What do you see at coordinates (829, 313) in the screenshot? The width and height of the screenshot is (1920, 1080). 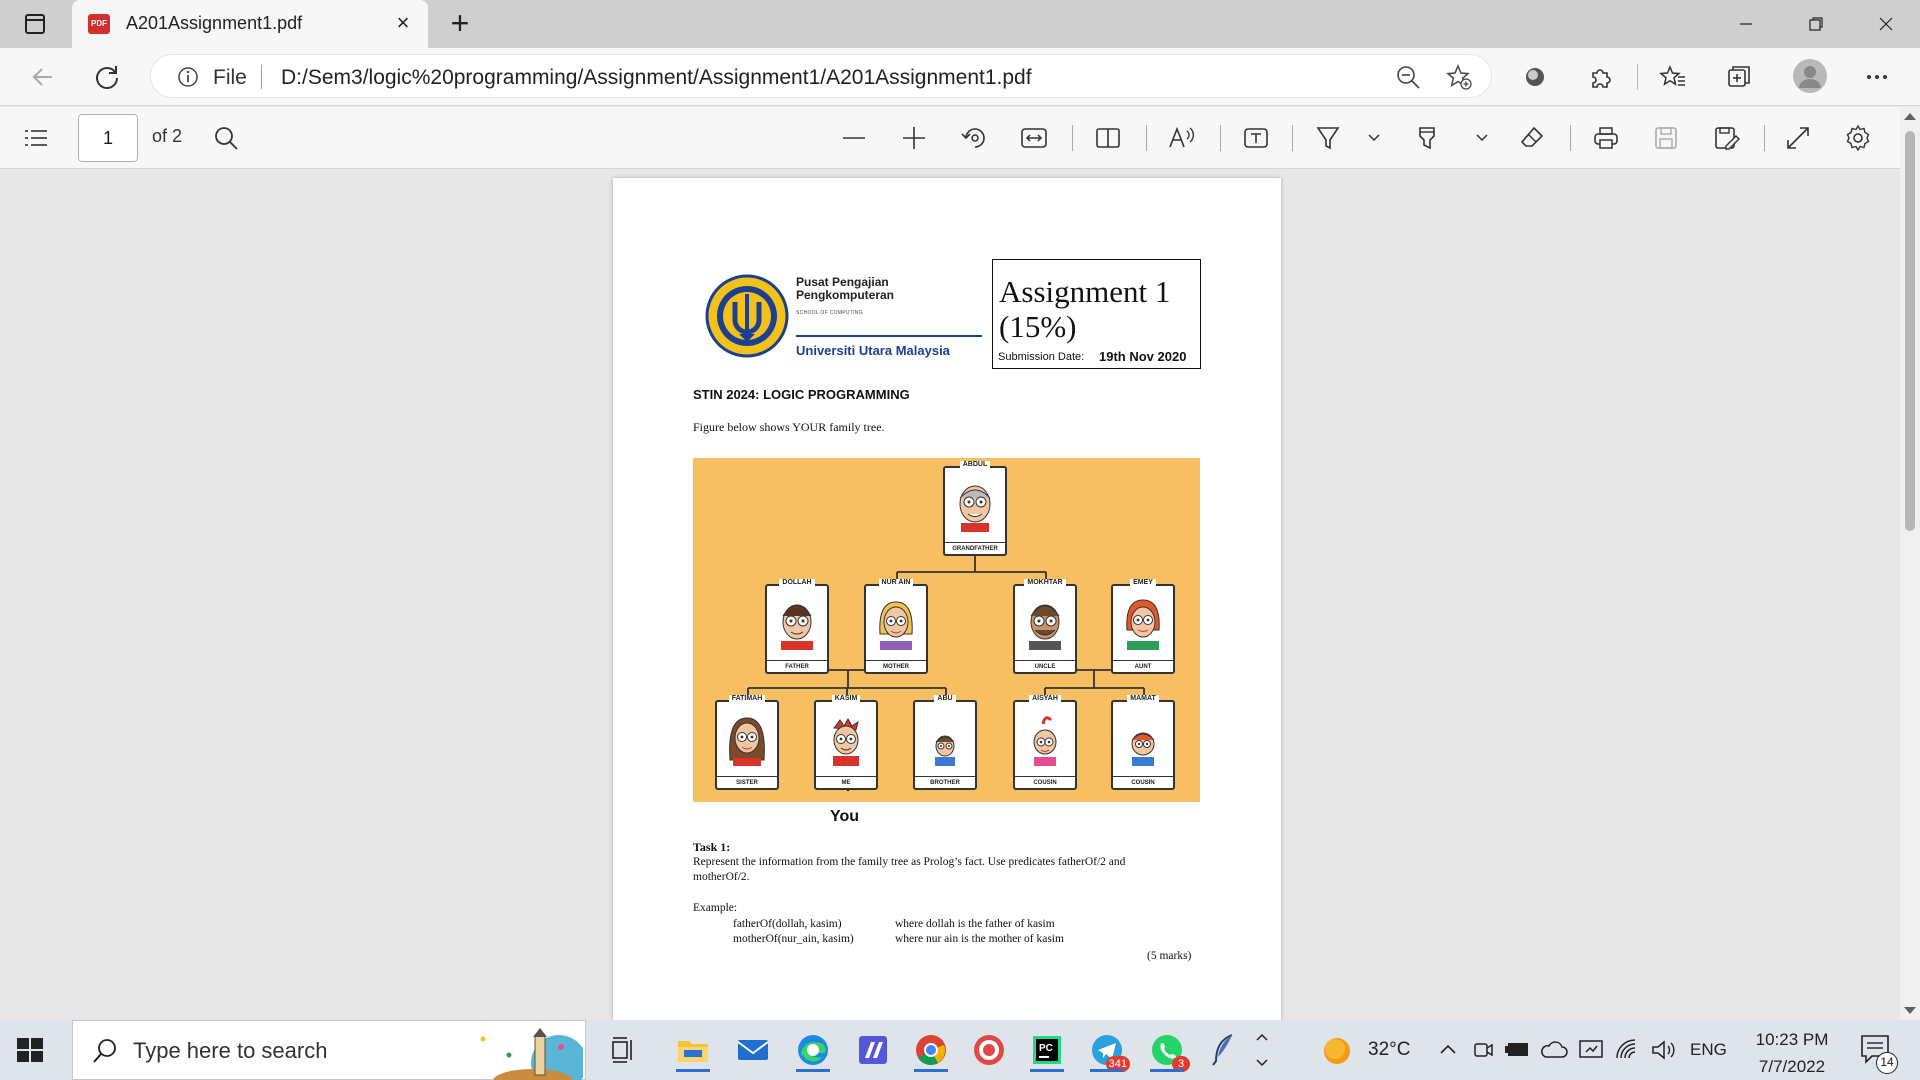 I see `school-subtitle: SCHOOL OF COMPUTING` at bounding box center [829, 313].